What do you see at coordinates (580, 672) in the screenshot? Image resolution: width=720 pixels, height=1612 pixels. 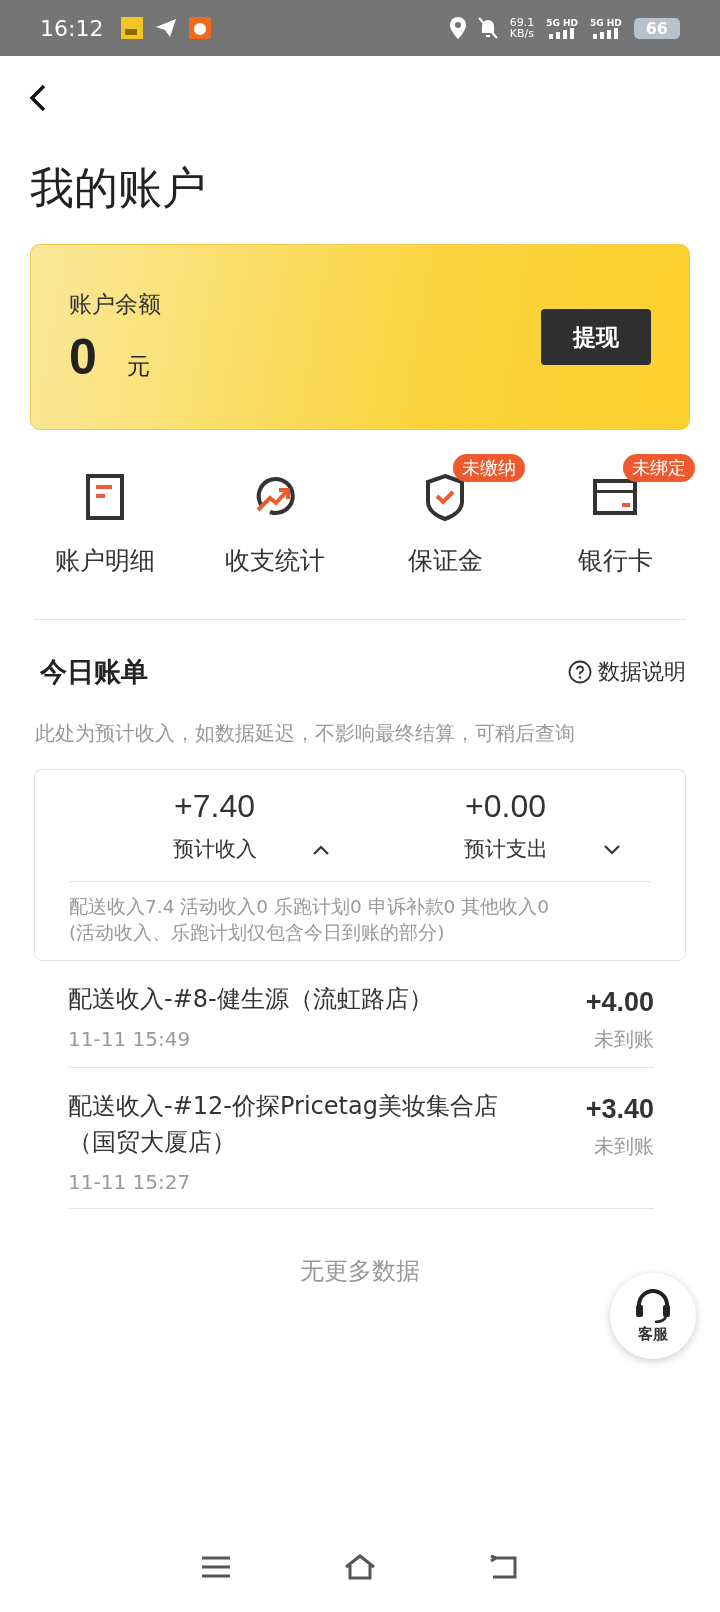 I see `help-icon` at bounding box center [580, 672].